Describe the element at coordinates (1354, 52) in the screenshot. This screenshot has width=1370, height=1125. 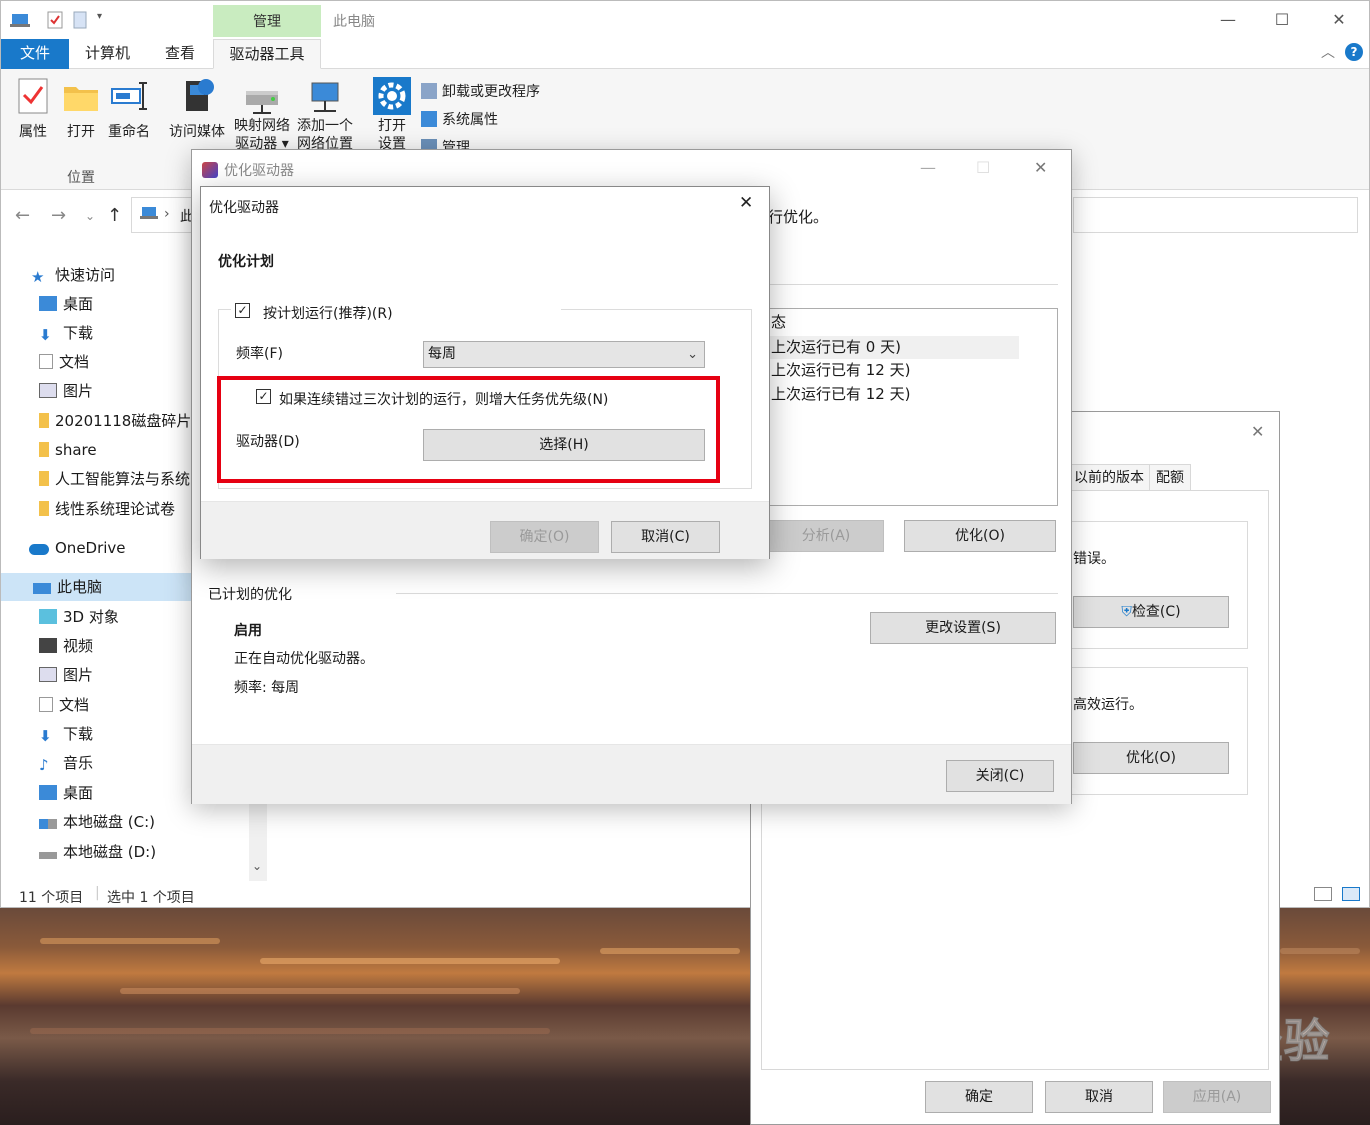
I see `help-icon: ?` at that location.